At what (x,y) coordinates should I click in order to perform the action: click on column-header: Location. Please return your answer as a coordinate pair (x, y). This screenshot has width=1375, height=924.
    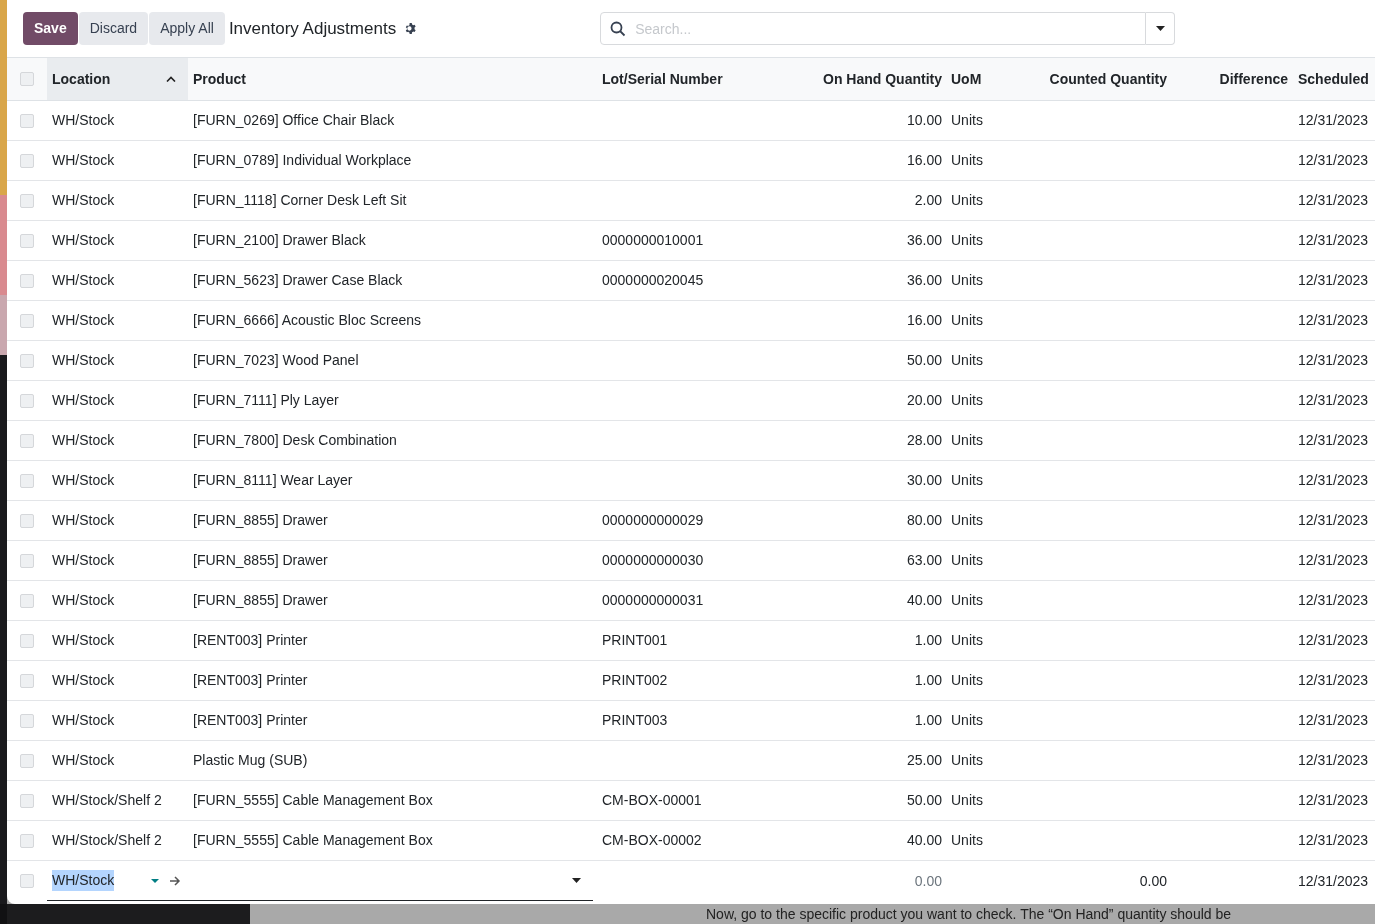
    Looking at the image, I should click on (117, 79).